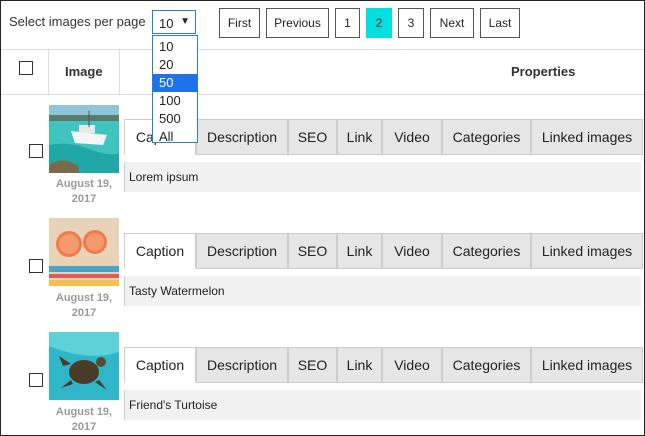  Describe the element at coordinates (379, 23) in the screenshot. I see `page-2-button: 2` at that location.